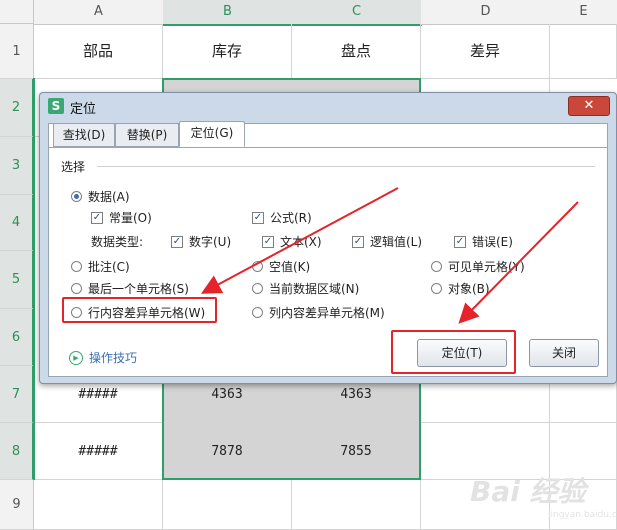  I want to click on arrow-to-locate, so click(518, 262).